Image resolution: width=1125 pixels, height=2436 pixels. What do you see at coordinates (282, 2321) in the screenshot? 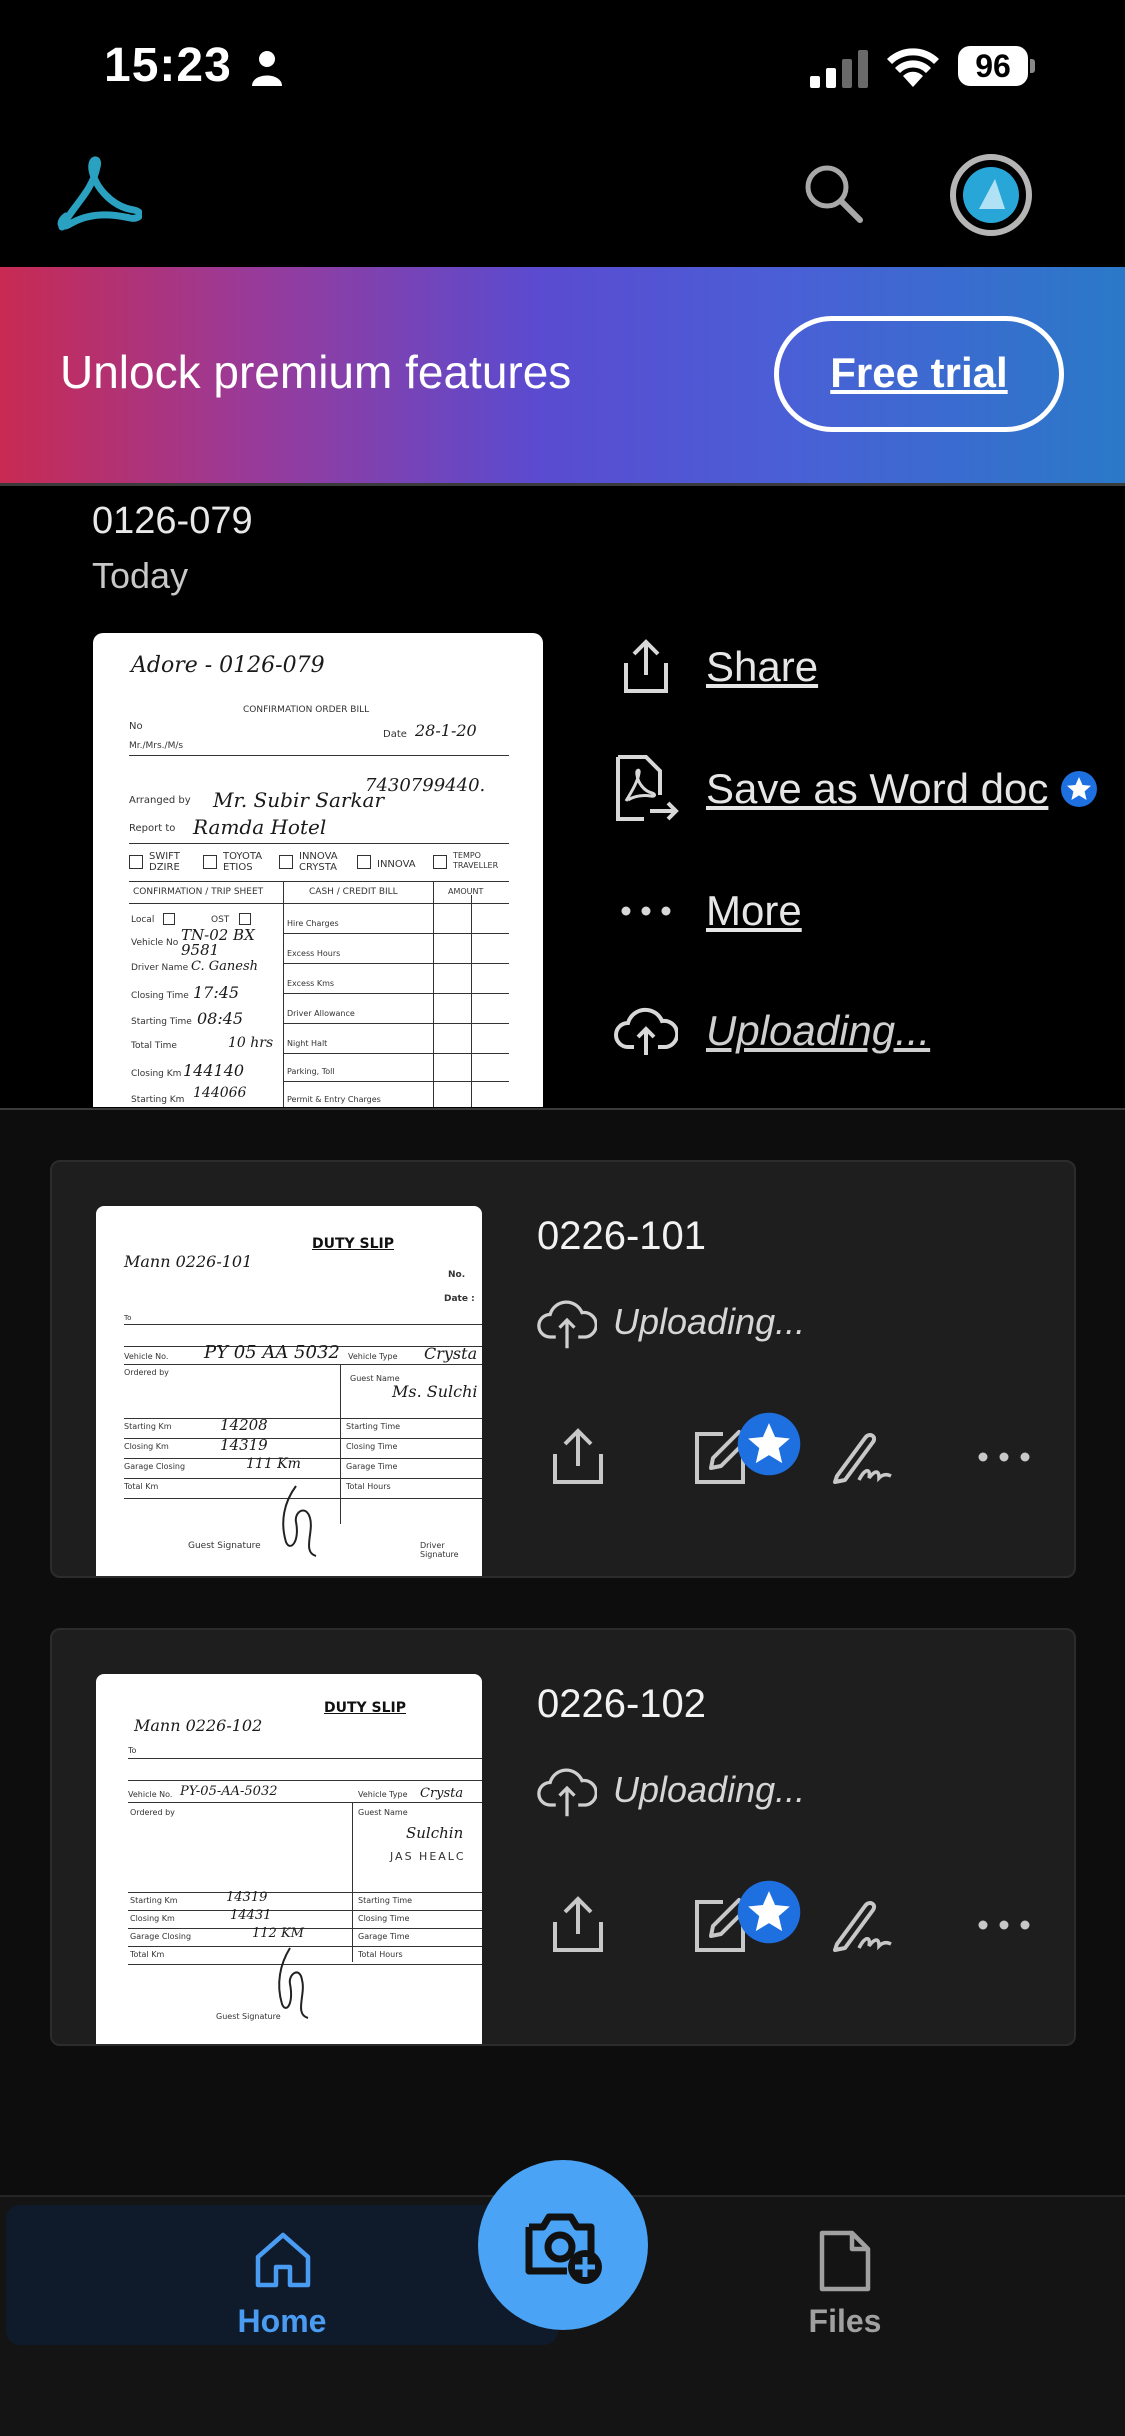
I see `nav-home-label: Home` at bounding box center [282, 2321].